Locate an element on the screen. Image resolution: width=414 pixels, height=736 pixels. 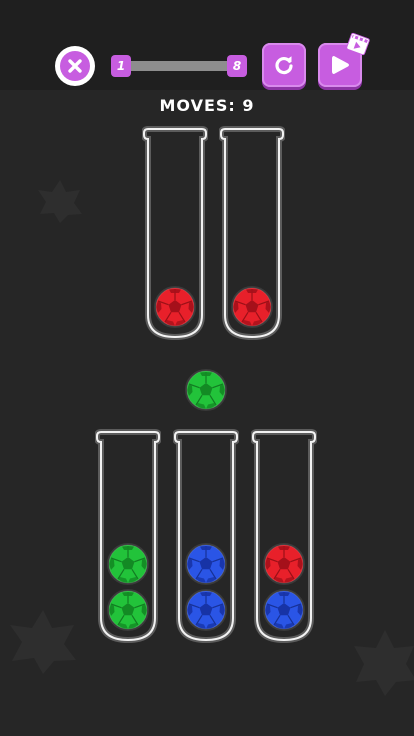
progress-track is located at coordinates (179, 66).